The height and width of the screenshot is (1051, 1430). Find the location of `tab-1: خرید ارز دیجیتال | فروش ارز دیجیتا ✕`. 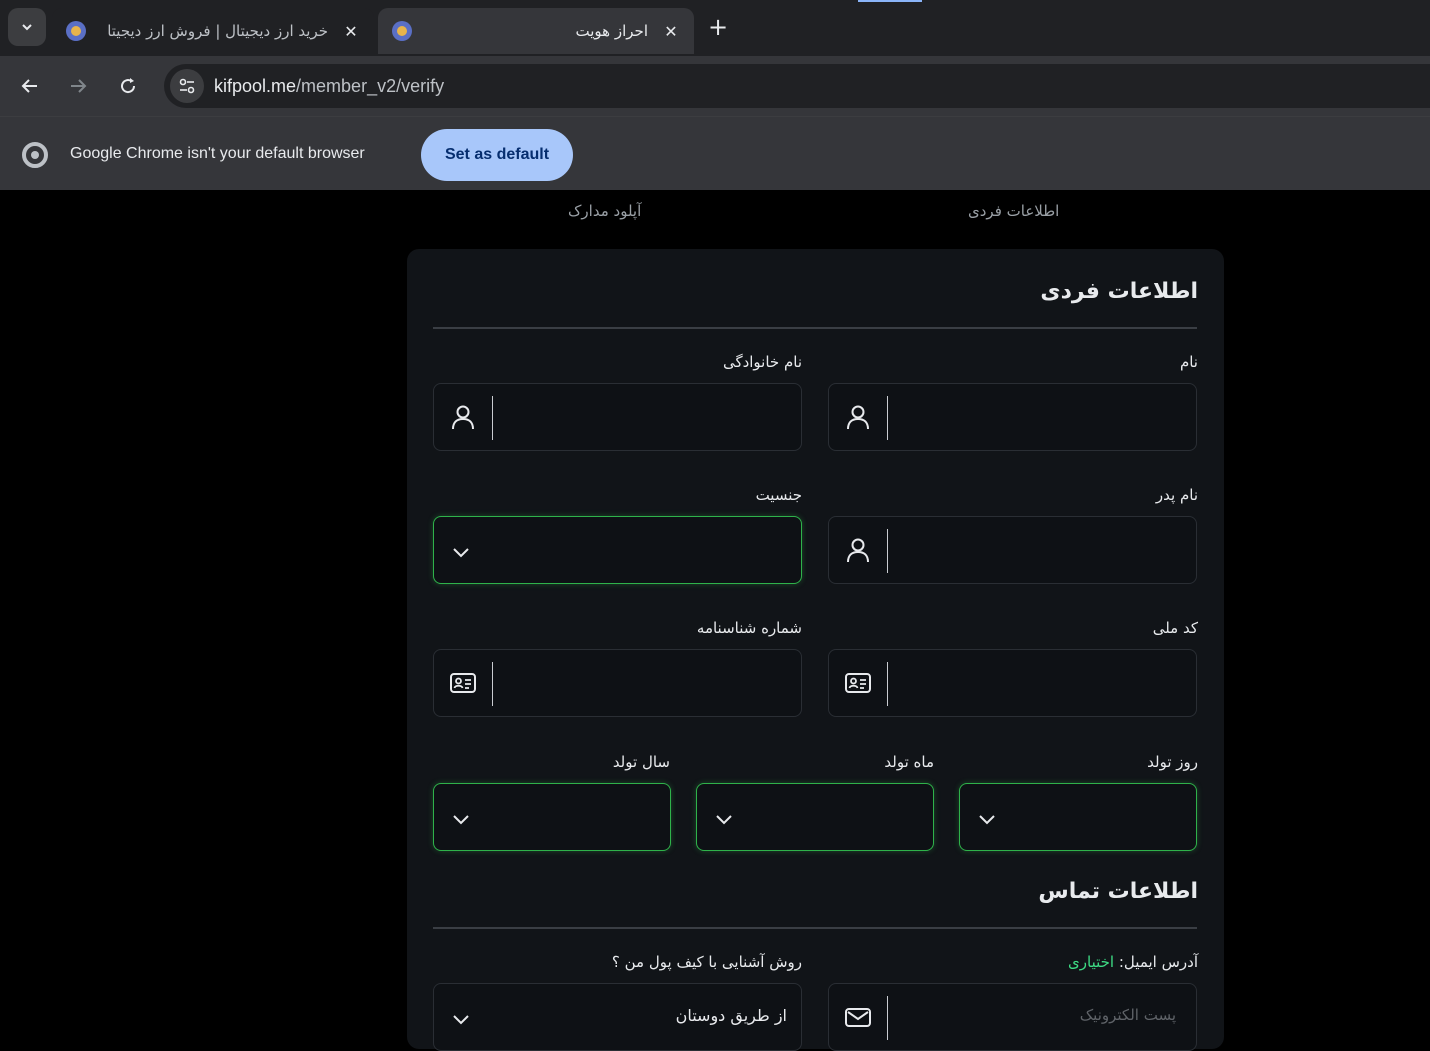

tab-1: خرید ارز دیجیتال | فروش ارز دیجیتا ✕ is located at coordinates (213, 31).